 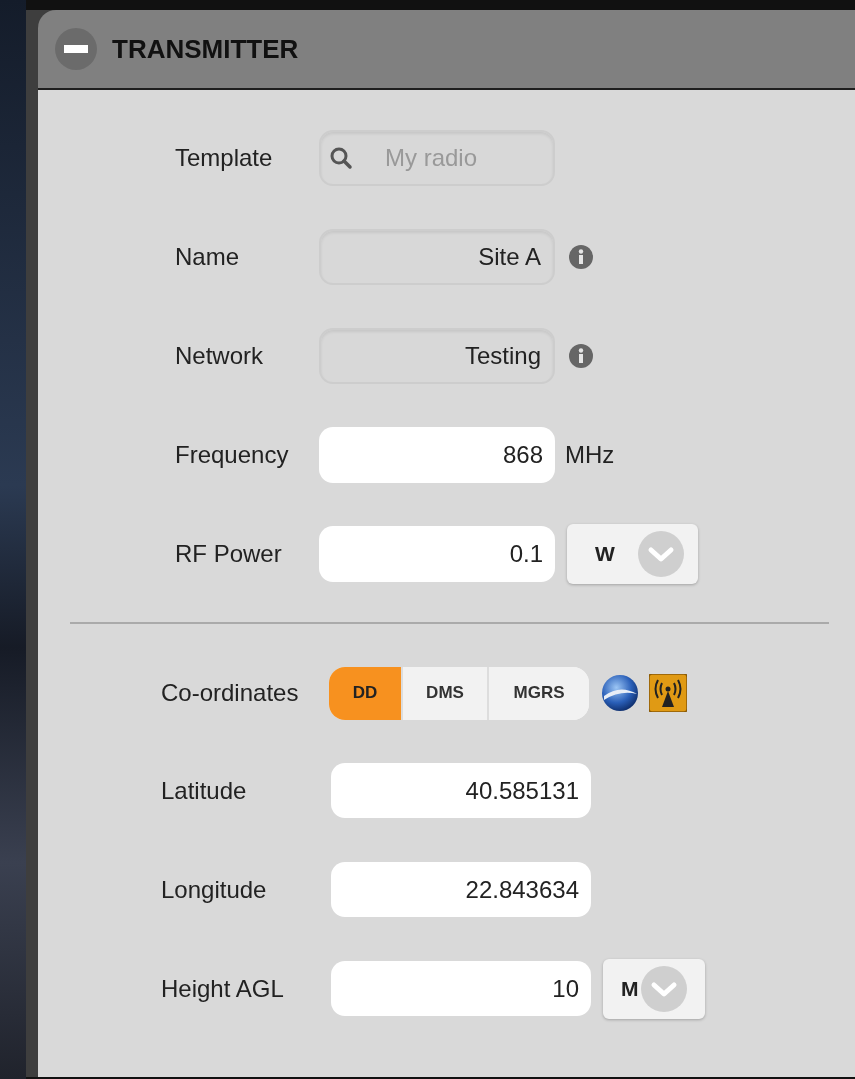 I want to click on field-label: Frequency, so click(x=232, y=454).